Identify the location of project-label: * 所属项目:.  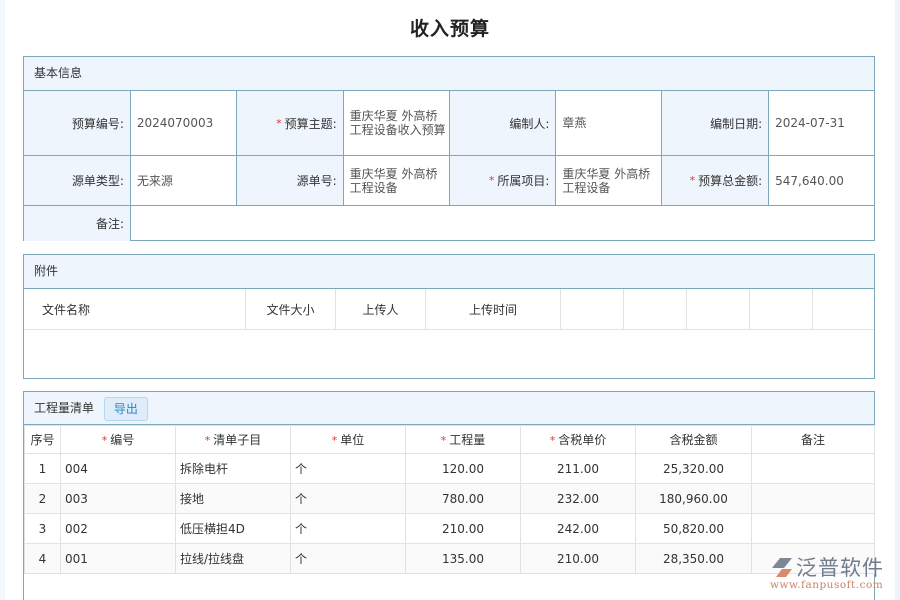
(503, 180).